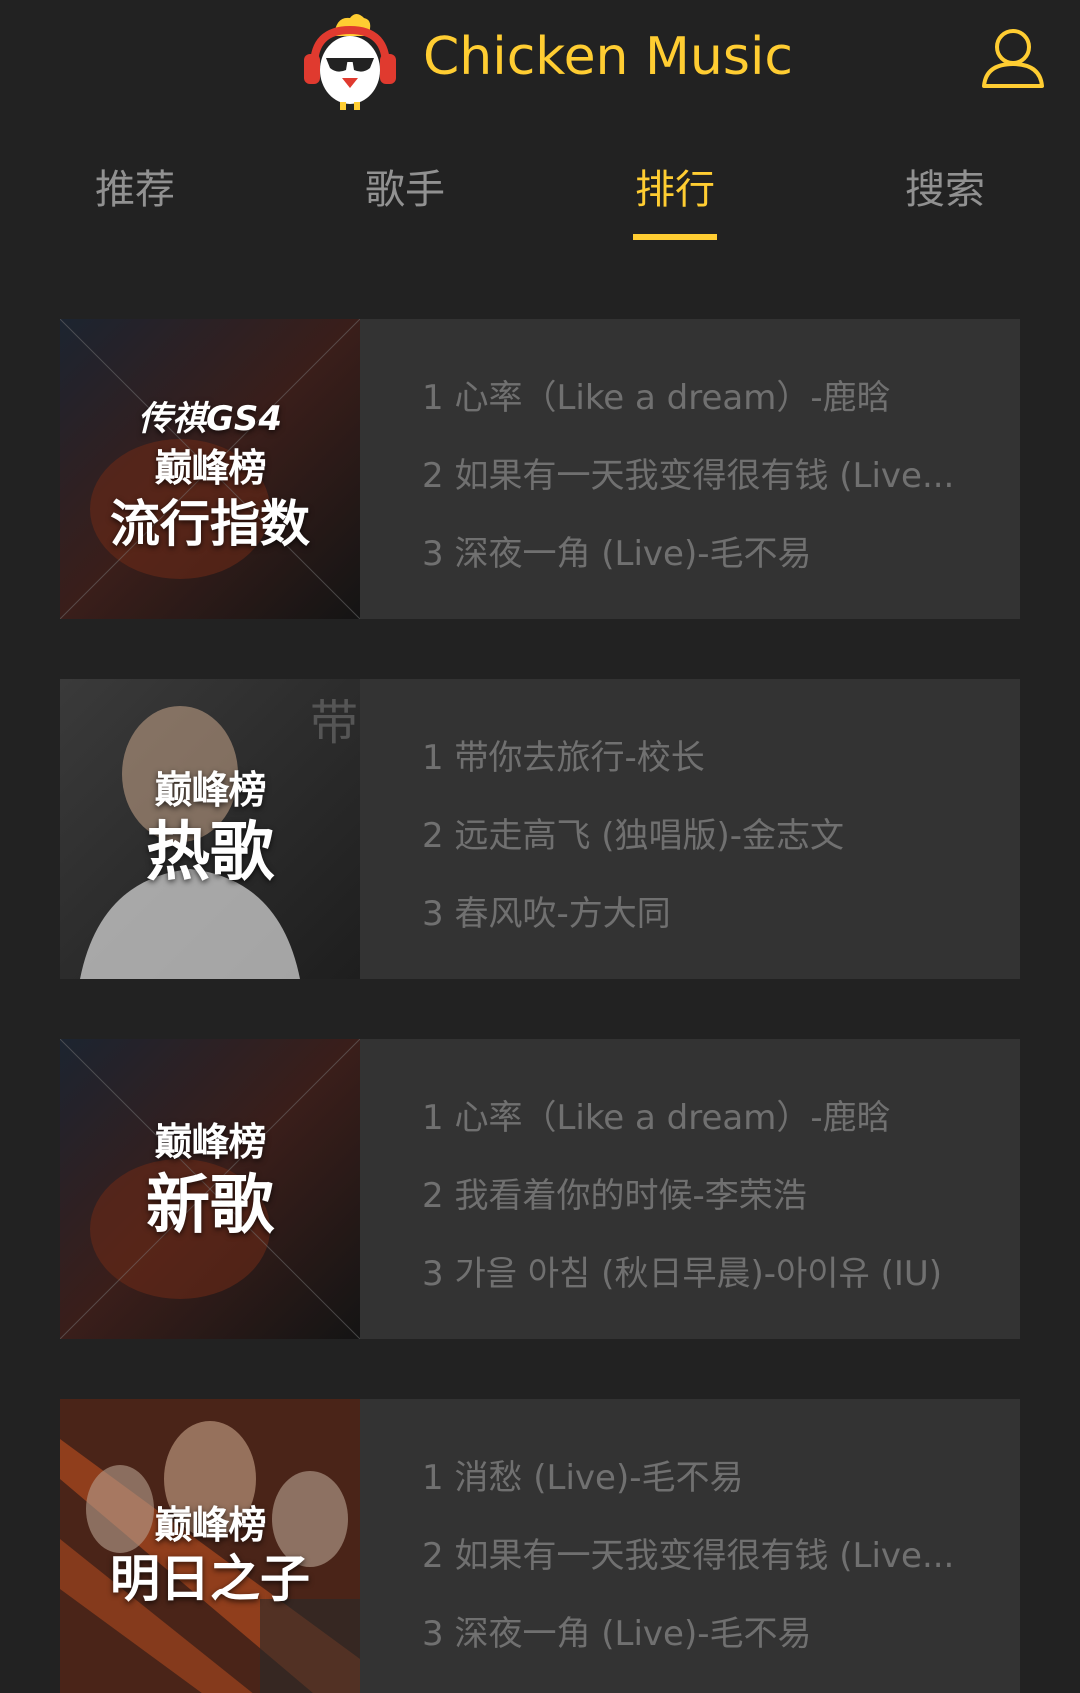 This screenshot has width=1080, height=1693. Describe the element at coordinates (334, 723) in the screenshot. I see `svg-text: 带` at that location.